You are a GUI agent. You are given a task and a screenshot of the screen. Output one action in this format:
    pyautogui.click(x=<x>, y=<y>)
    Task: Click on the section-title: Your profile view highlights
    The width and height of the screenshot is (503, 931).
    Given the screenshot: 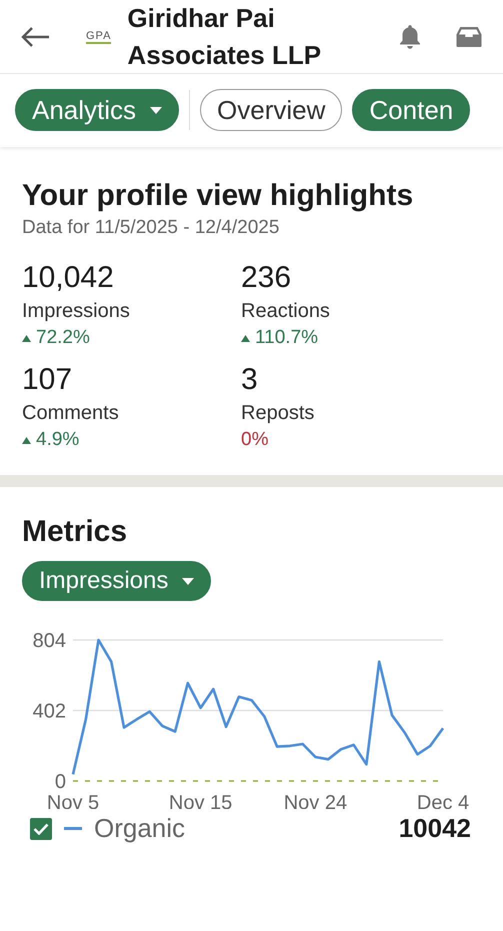 What is the action you would take?
    pyautogui.click(x=218, y=196)
    